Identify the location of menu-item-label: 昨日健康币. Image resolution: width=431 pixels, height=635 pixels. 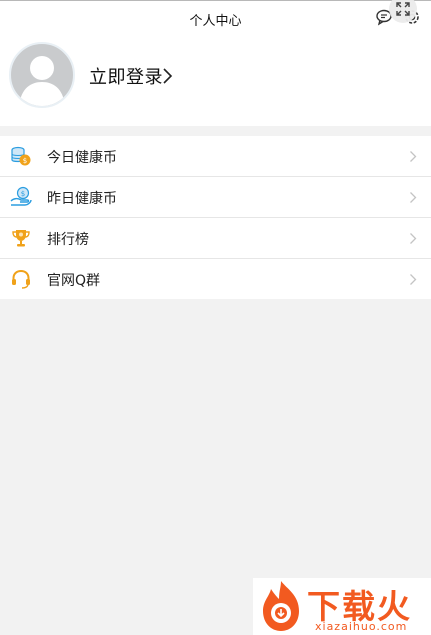
(82, 199).